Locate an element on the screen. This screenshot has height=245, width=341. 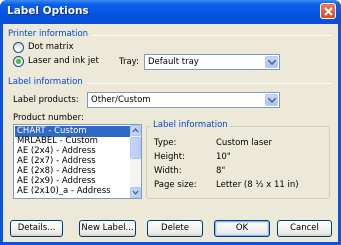
printer-info-title: Printer information is located at coordinates (48, 34).